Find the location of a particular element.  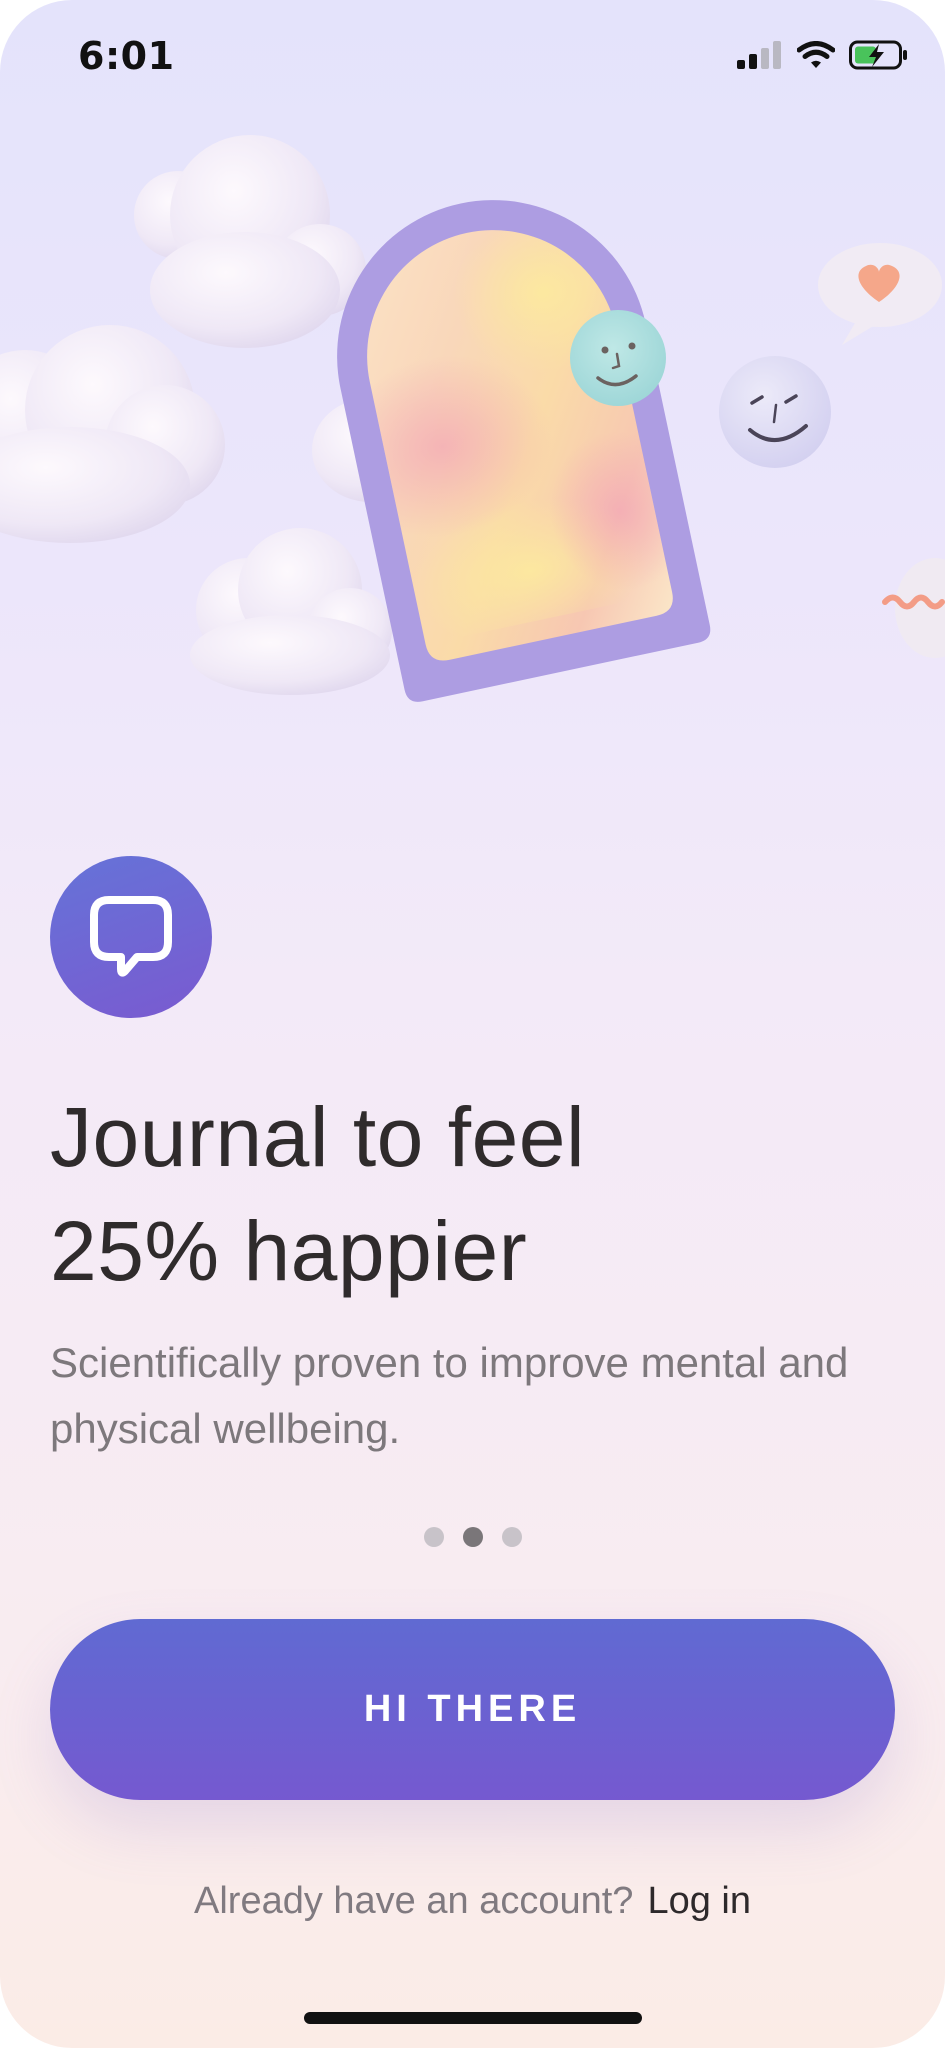

headline-line-1: Journal to feel is located at coordinates (318, 1137).